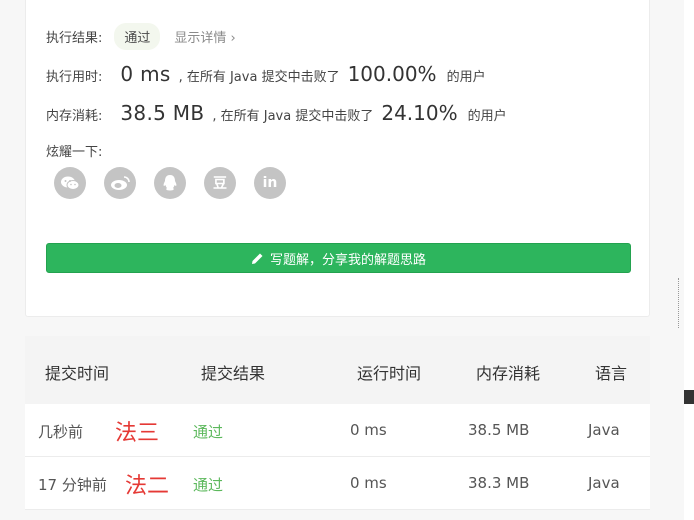 This screenshot has width=694, height=520. I want to click on header-submit-result: 提交结果, so click(233, 373).